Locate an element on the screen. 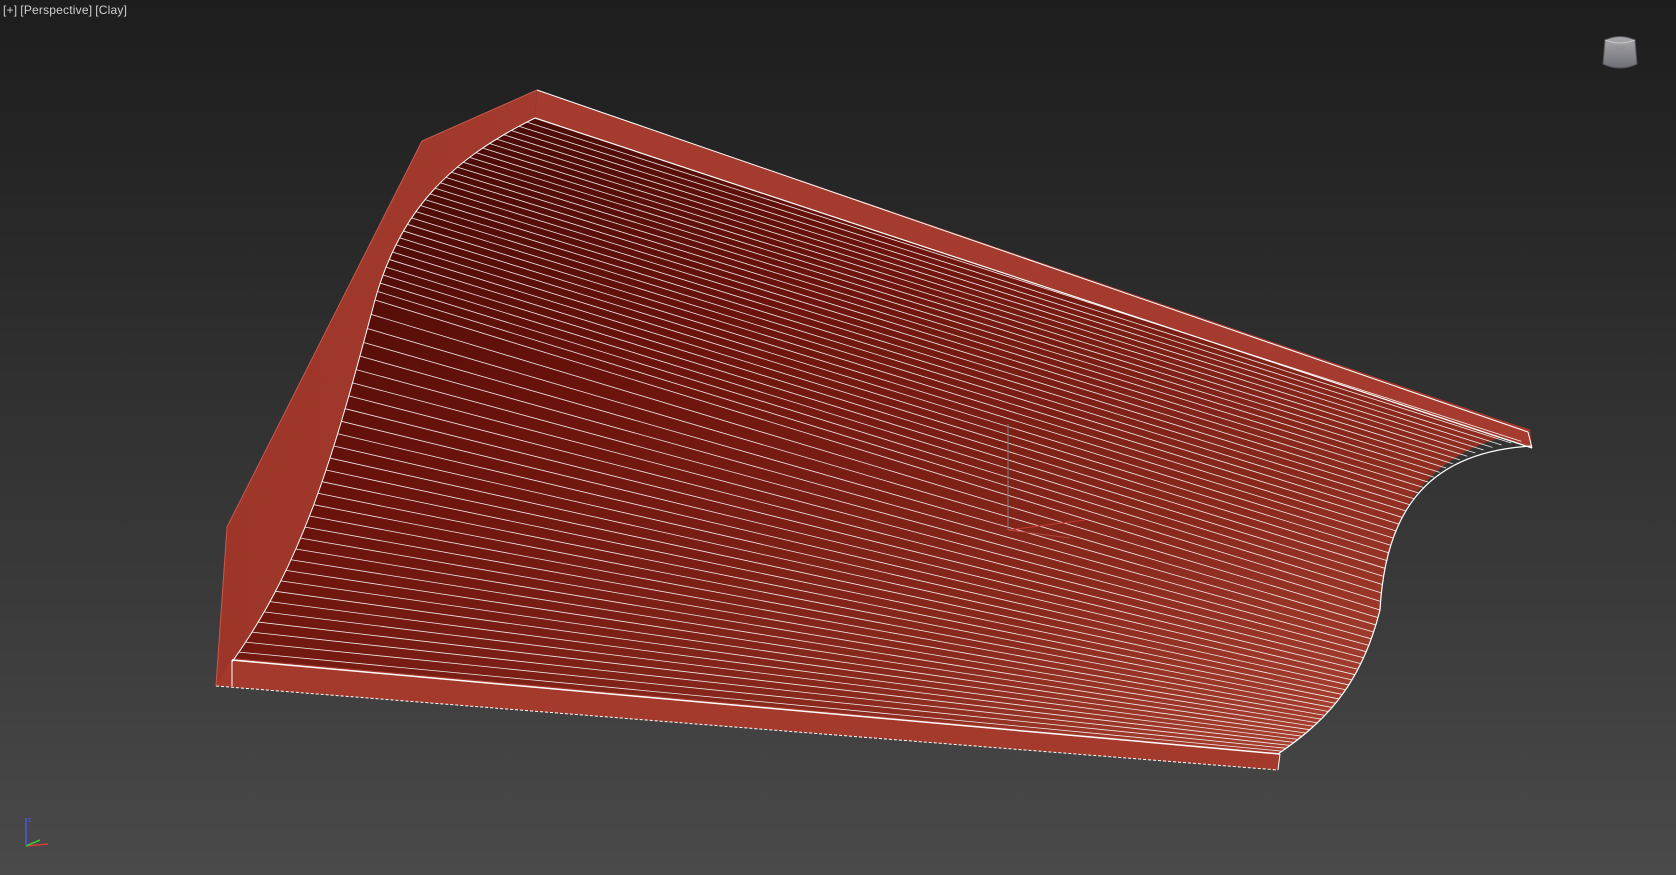 This screenshot has width=1676, height=875. axis-tripod-icon: z is located at coordinates (37, 832).